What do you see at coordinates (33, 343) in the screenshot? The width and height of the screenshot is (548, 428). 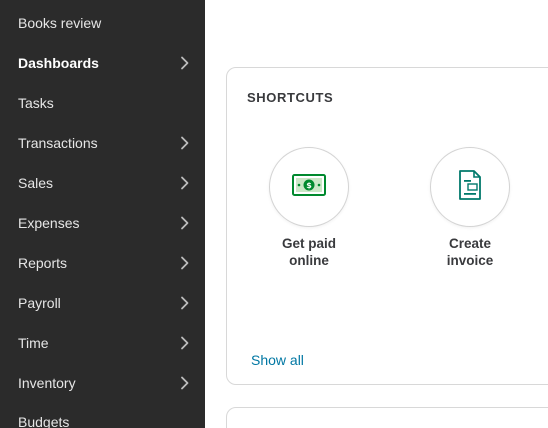 I see `sidebar-item-label: Time` at bounding box center [33, 343].